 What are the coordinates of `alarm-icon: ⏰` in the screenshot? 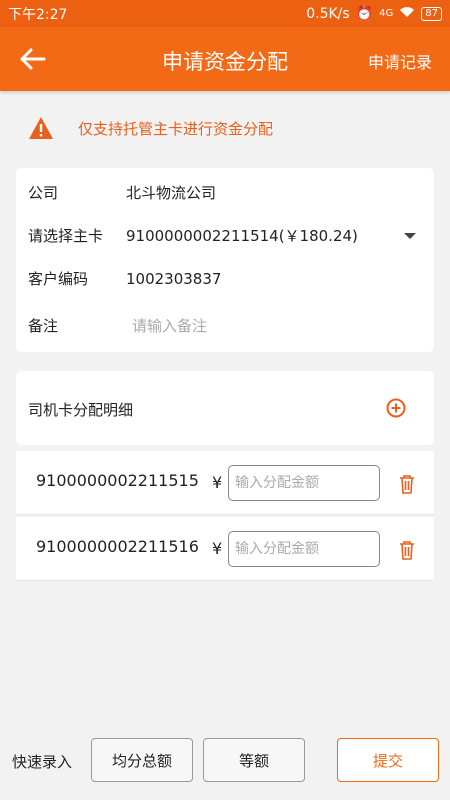 It's located at (364, 13).